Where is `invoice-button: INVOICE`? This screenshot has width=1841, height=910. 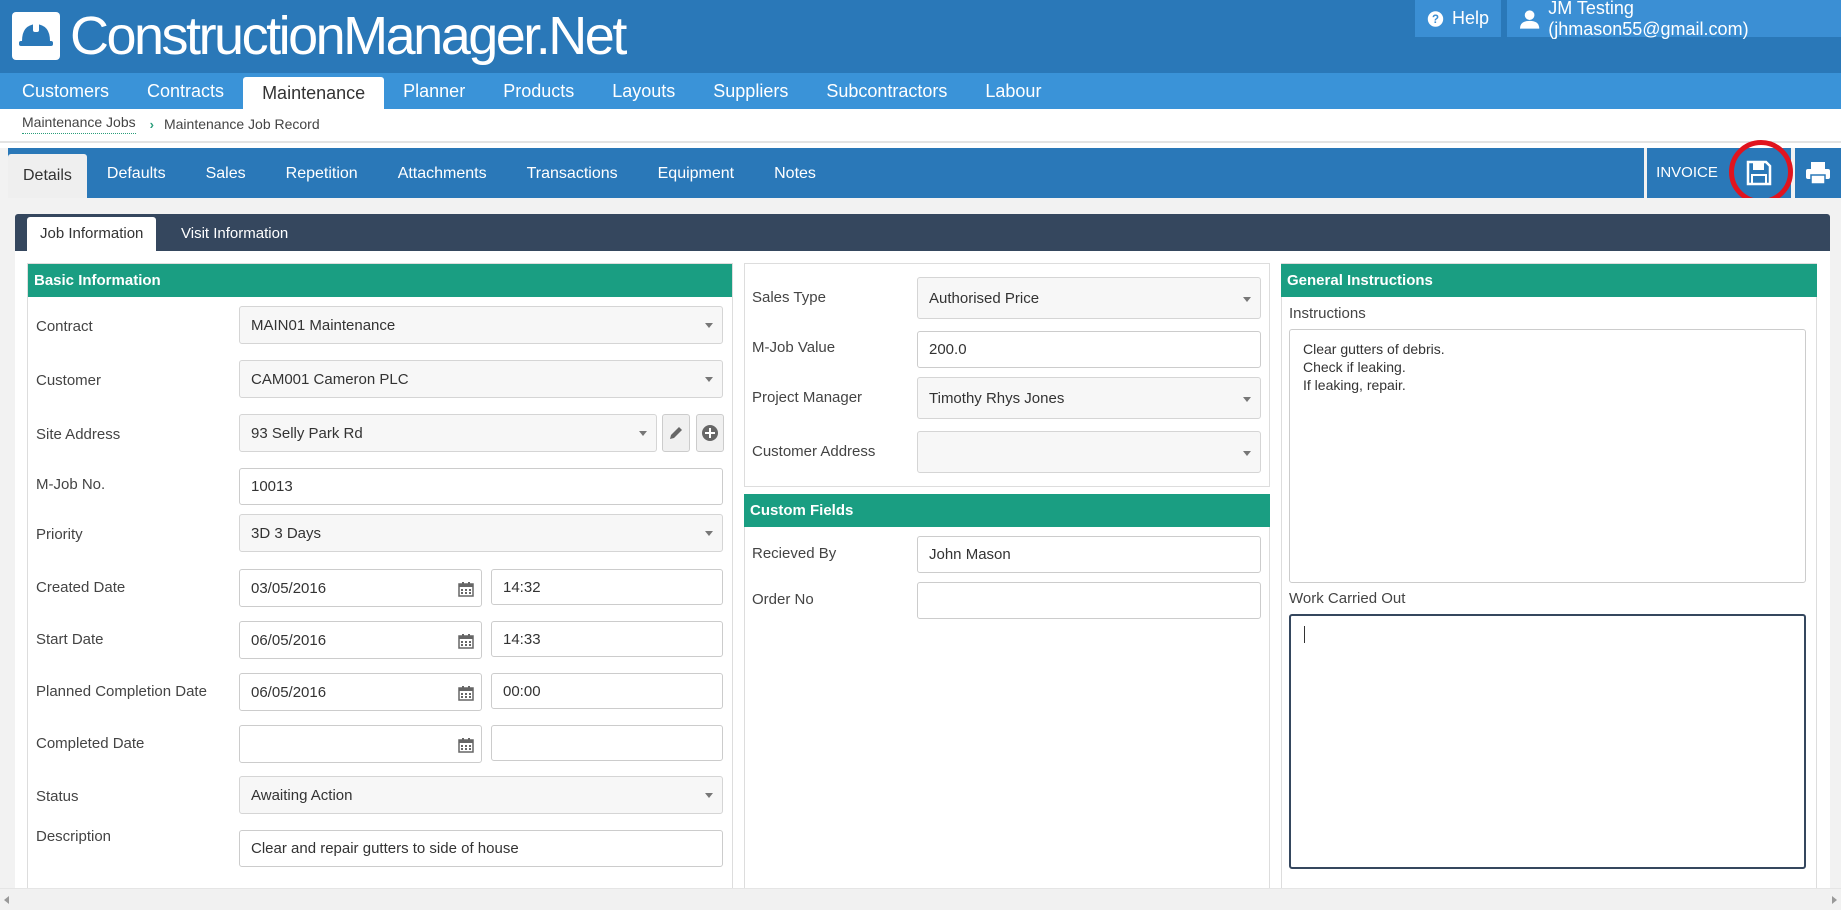
invoice-button: INVOICE is located at coordinates (1687, 173).